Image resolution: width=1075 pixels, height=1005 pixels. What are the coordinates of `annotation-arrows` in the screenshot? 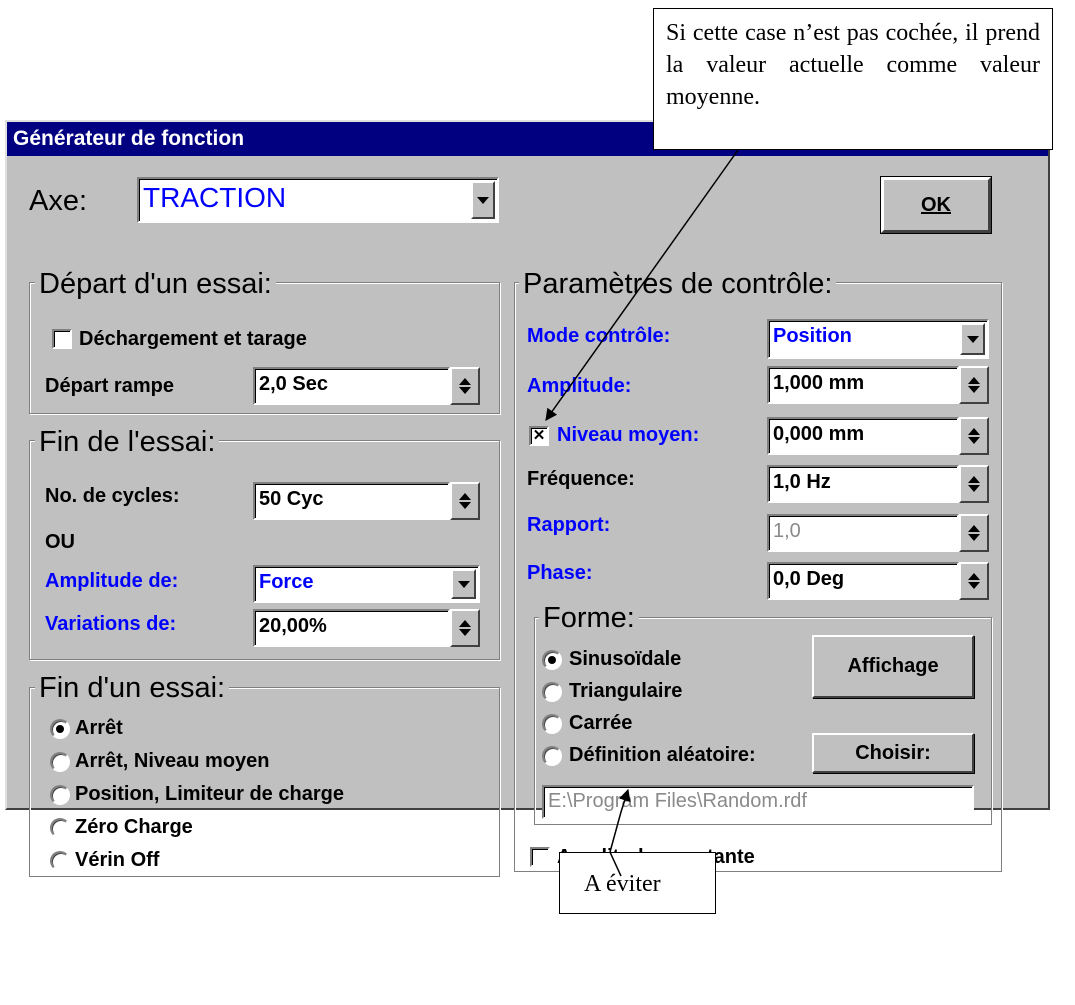 It's located at (642, 513).